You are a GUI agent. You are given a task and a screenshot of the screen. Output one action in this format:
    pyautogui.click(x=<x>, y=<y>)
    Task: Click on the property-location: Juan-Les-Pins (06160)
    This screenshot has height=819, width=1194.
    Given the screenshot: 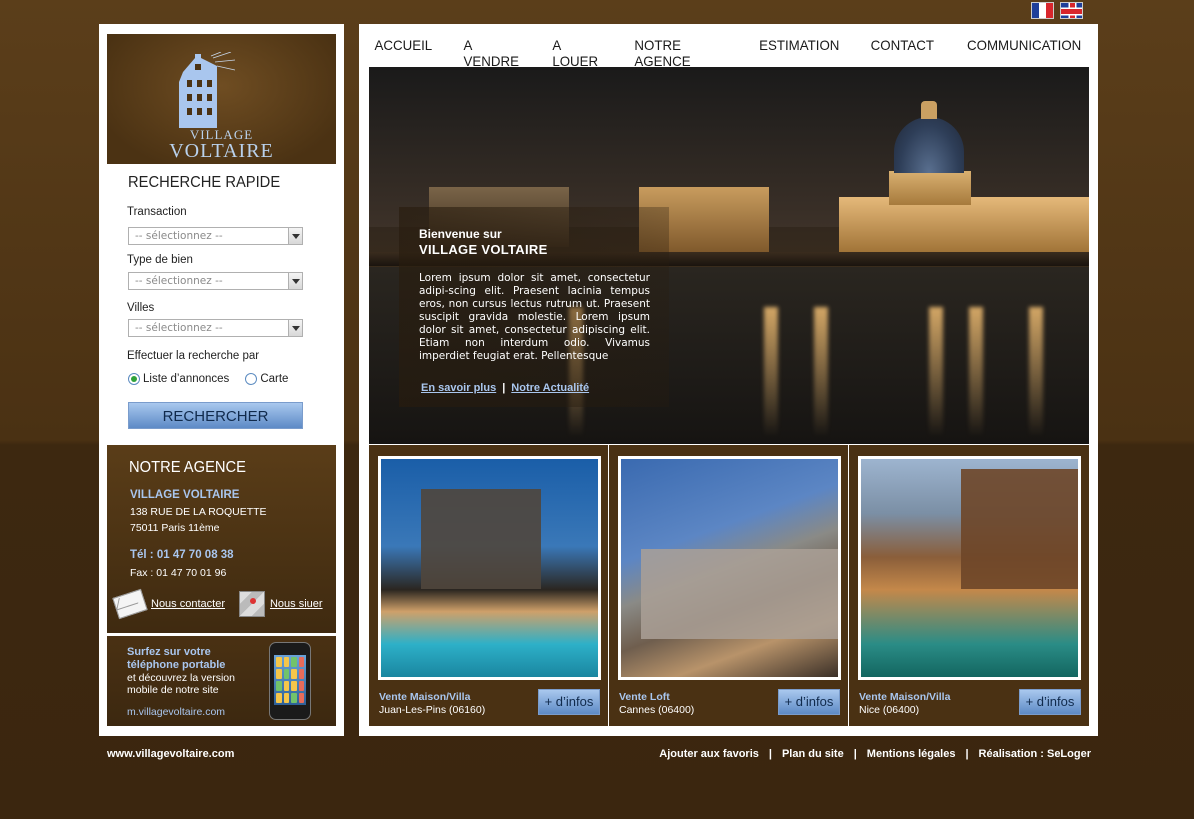 What is the action you would take?
    pyautogui.click(x=432, y=710)
    